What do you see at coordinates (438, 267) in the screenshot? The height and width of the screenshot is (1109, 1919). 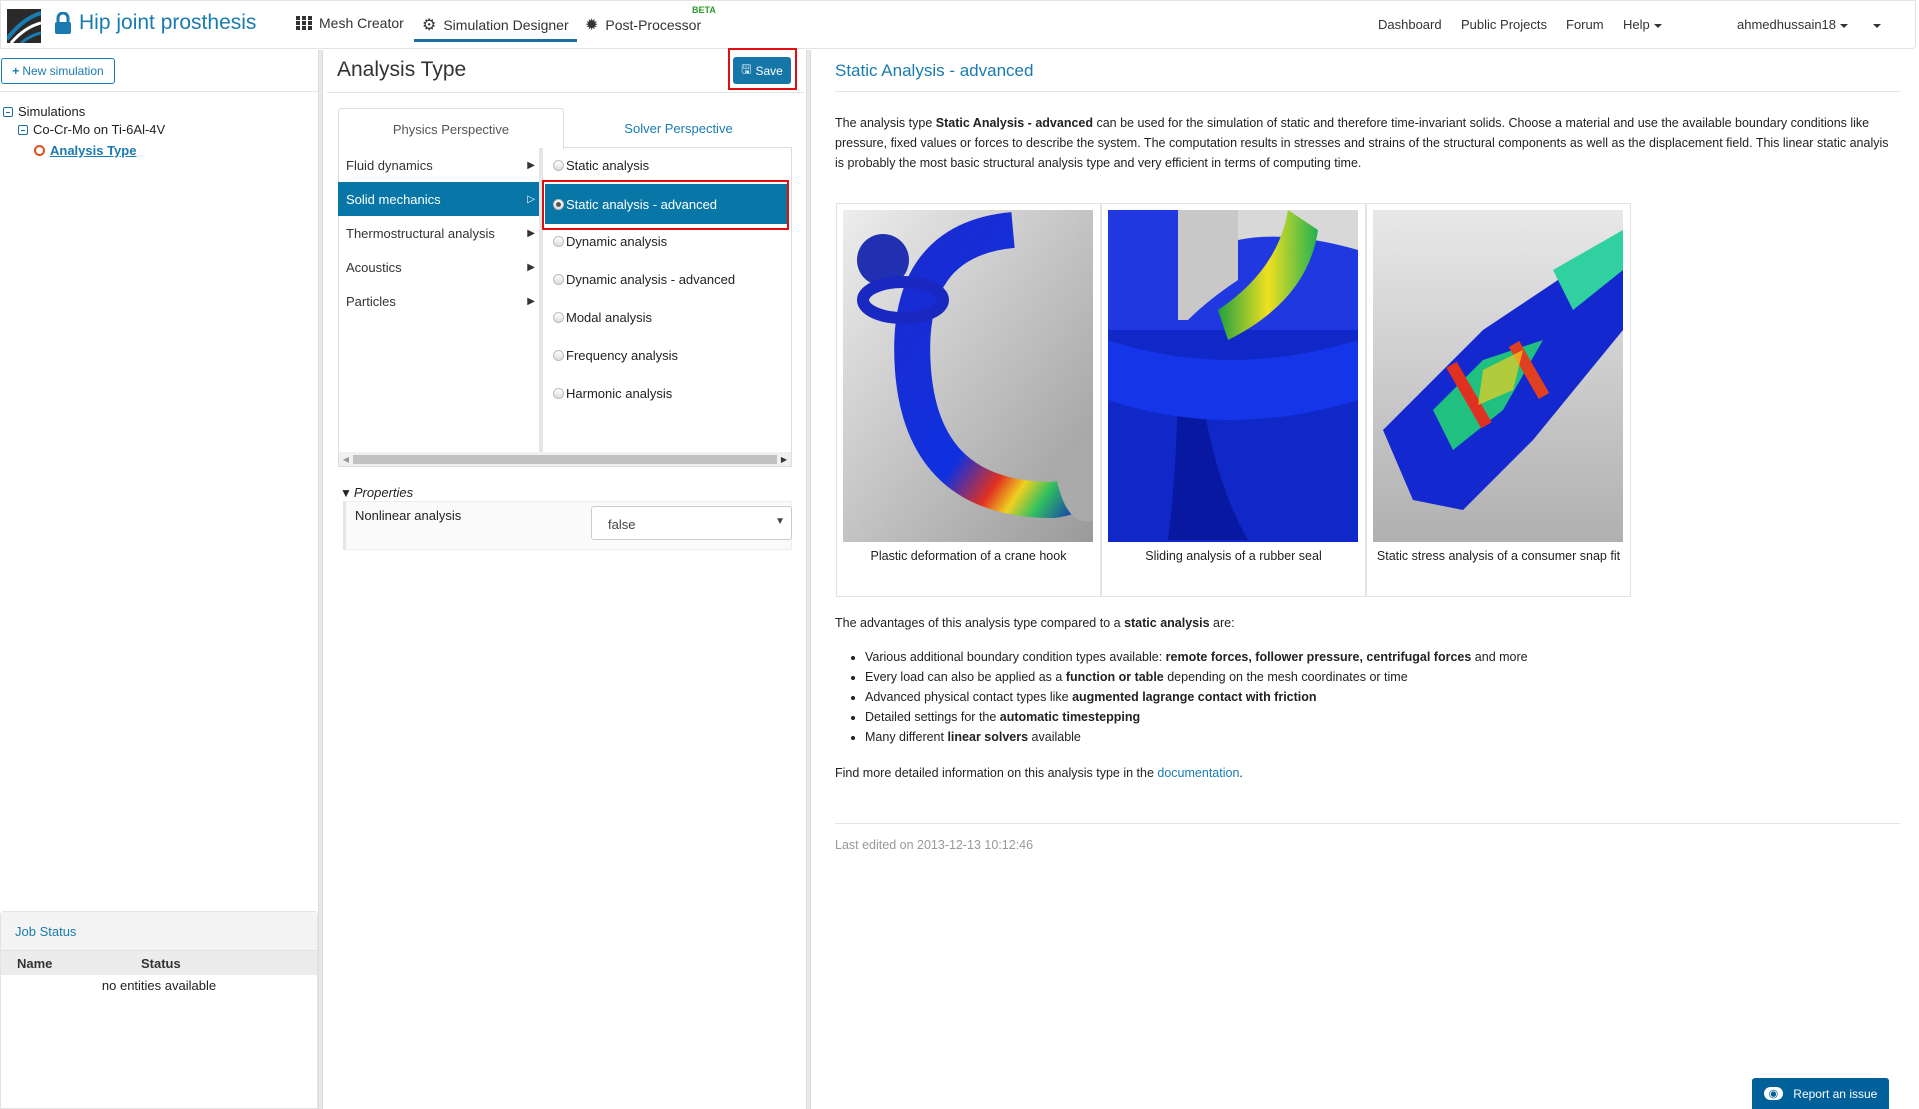 I see `category-item: Acoustics ▶` at bounding box center [438, 267].